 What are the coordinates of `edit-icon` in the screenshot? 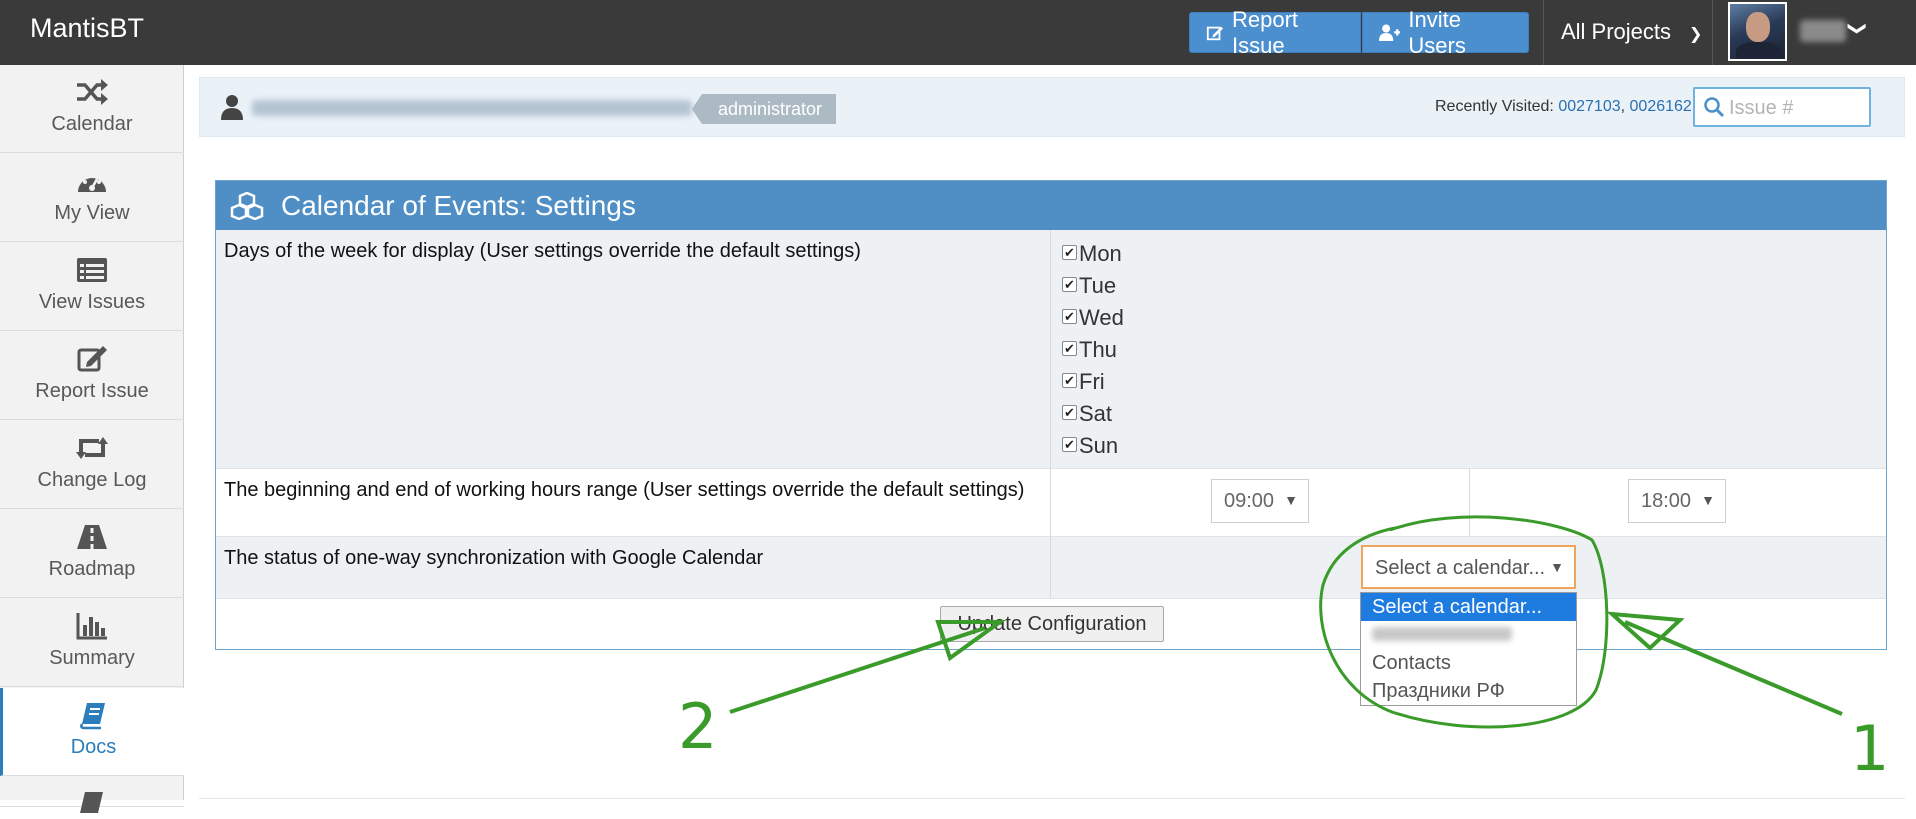 It's located at (92, 359).